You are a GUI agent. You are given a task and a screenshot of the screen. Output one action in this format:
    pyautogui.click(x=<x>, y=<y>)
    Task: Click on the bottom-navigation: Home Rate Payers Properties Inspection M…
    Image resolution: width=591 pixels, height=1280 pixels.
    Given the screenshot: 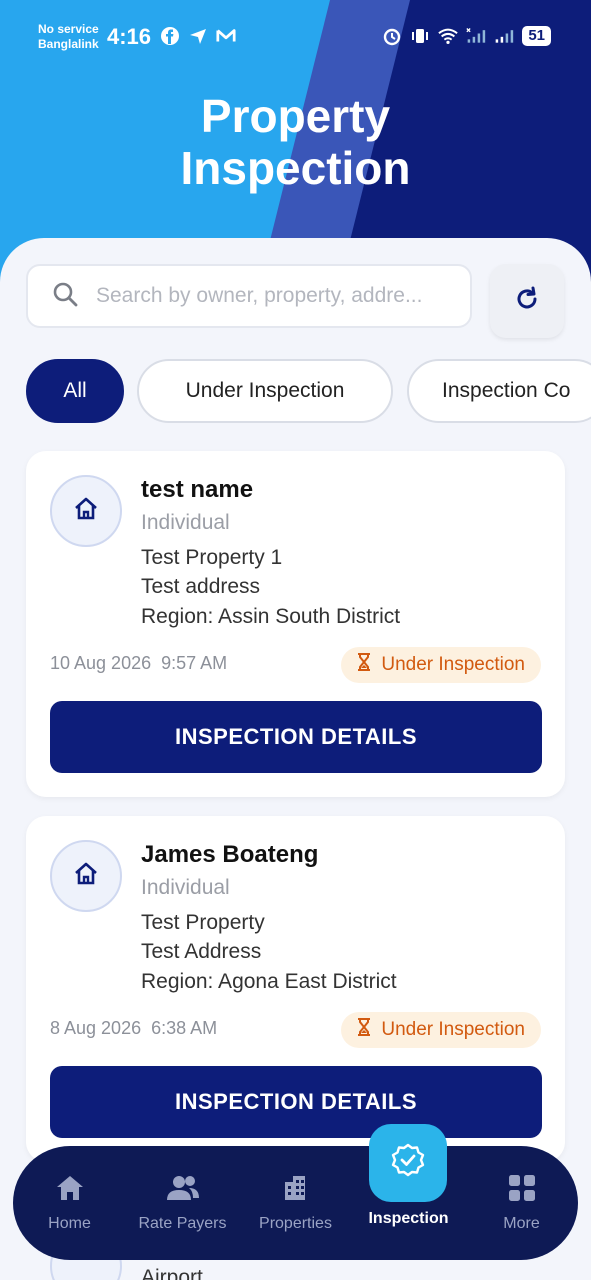 What is the action you would take?
    pyautogui.click(x=295, y=1192)
    